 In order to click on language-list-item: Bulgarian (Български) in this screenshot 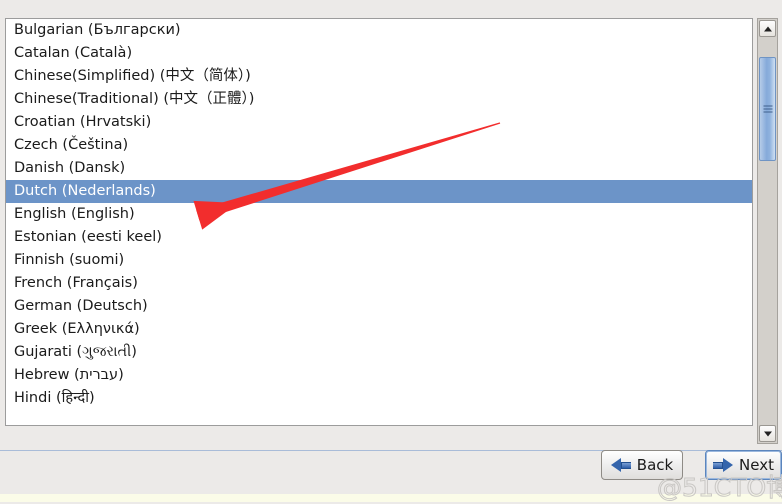, I will do `click(379, 30)`.